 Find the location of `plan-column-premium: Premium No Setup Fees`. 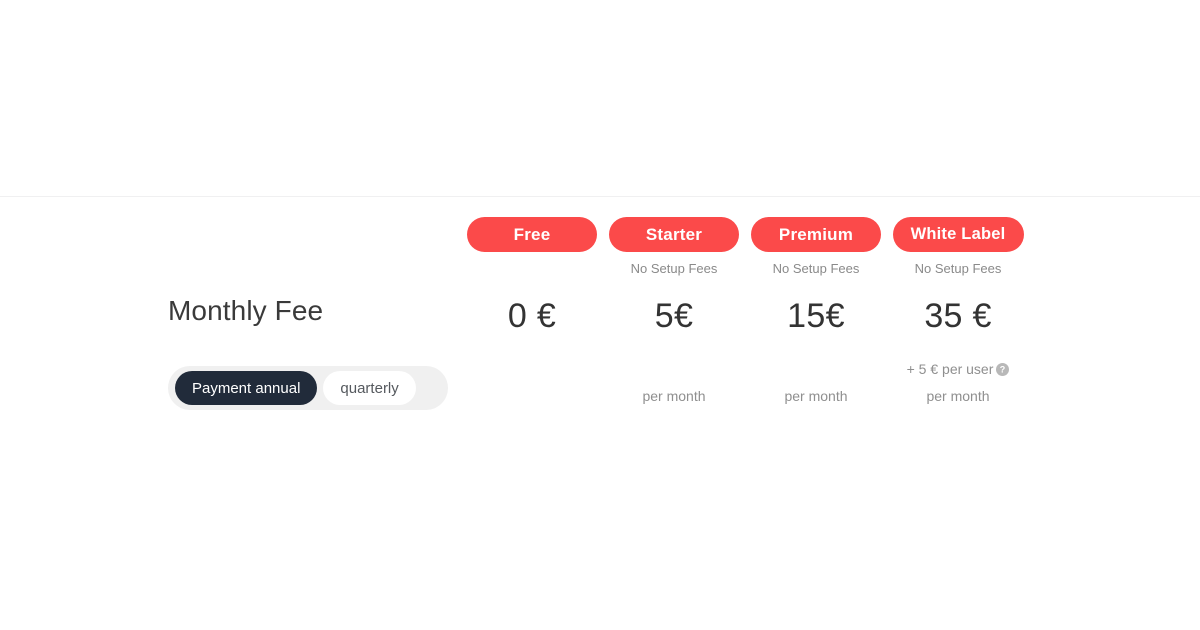

plan-column-premium: Premium No Setup Fees is located at coordinates (816, 247).